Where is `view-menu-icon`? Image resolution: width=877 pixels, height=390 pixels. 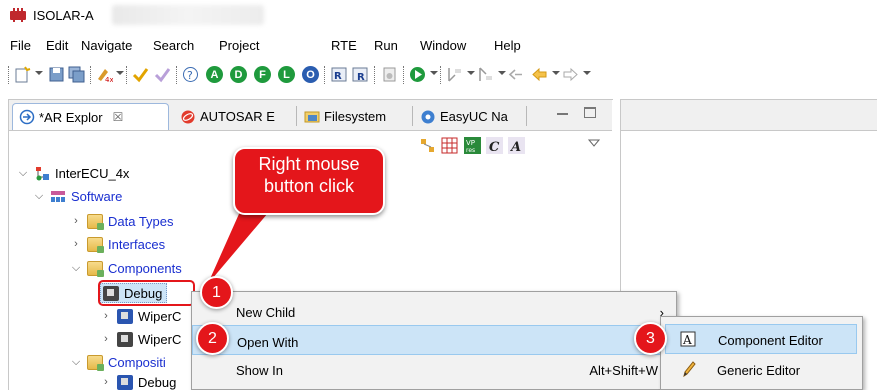
view-menu-icon is located at coordinates (594, 143).